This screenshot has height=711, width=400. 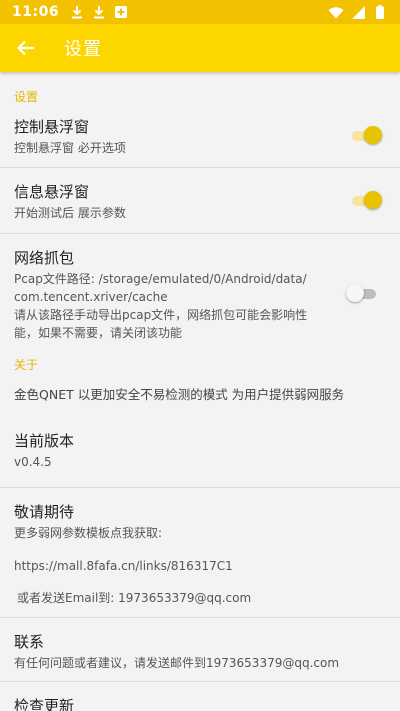 What do you see at coordinates (200, 696) in the screenshot?
I see `pref-check-update: 检查更新` at bounding box center [200, 696].